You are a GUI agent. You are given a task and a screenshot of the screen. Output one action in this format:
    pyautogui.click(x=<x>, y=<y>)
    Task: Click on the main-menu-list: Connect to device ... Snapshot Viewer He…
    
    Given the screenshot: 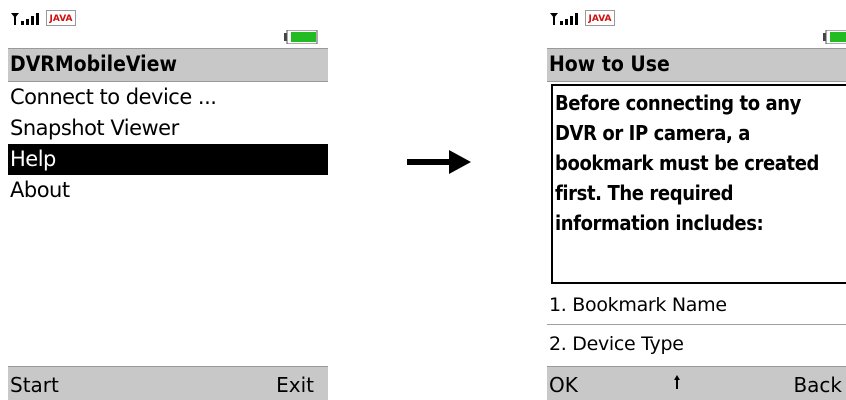 What is the action you would take?
    pyautogui.click(x=168, y=144)
    